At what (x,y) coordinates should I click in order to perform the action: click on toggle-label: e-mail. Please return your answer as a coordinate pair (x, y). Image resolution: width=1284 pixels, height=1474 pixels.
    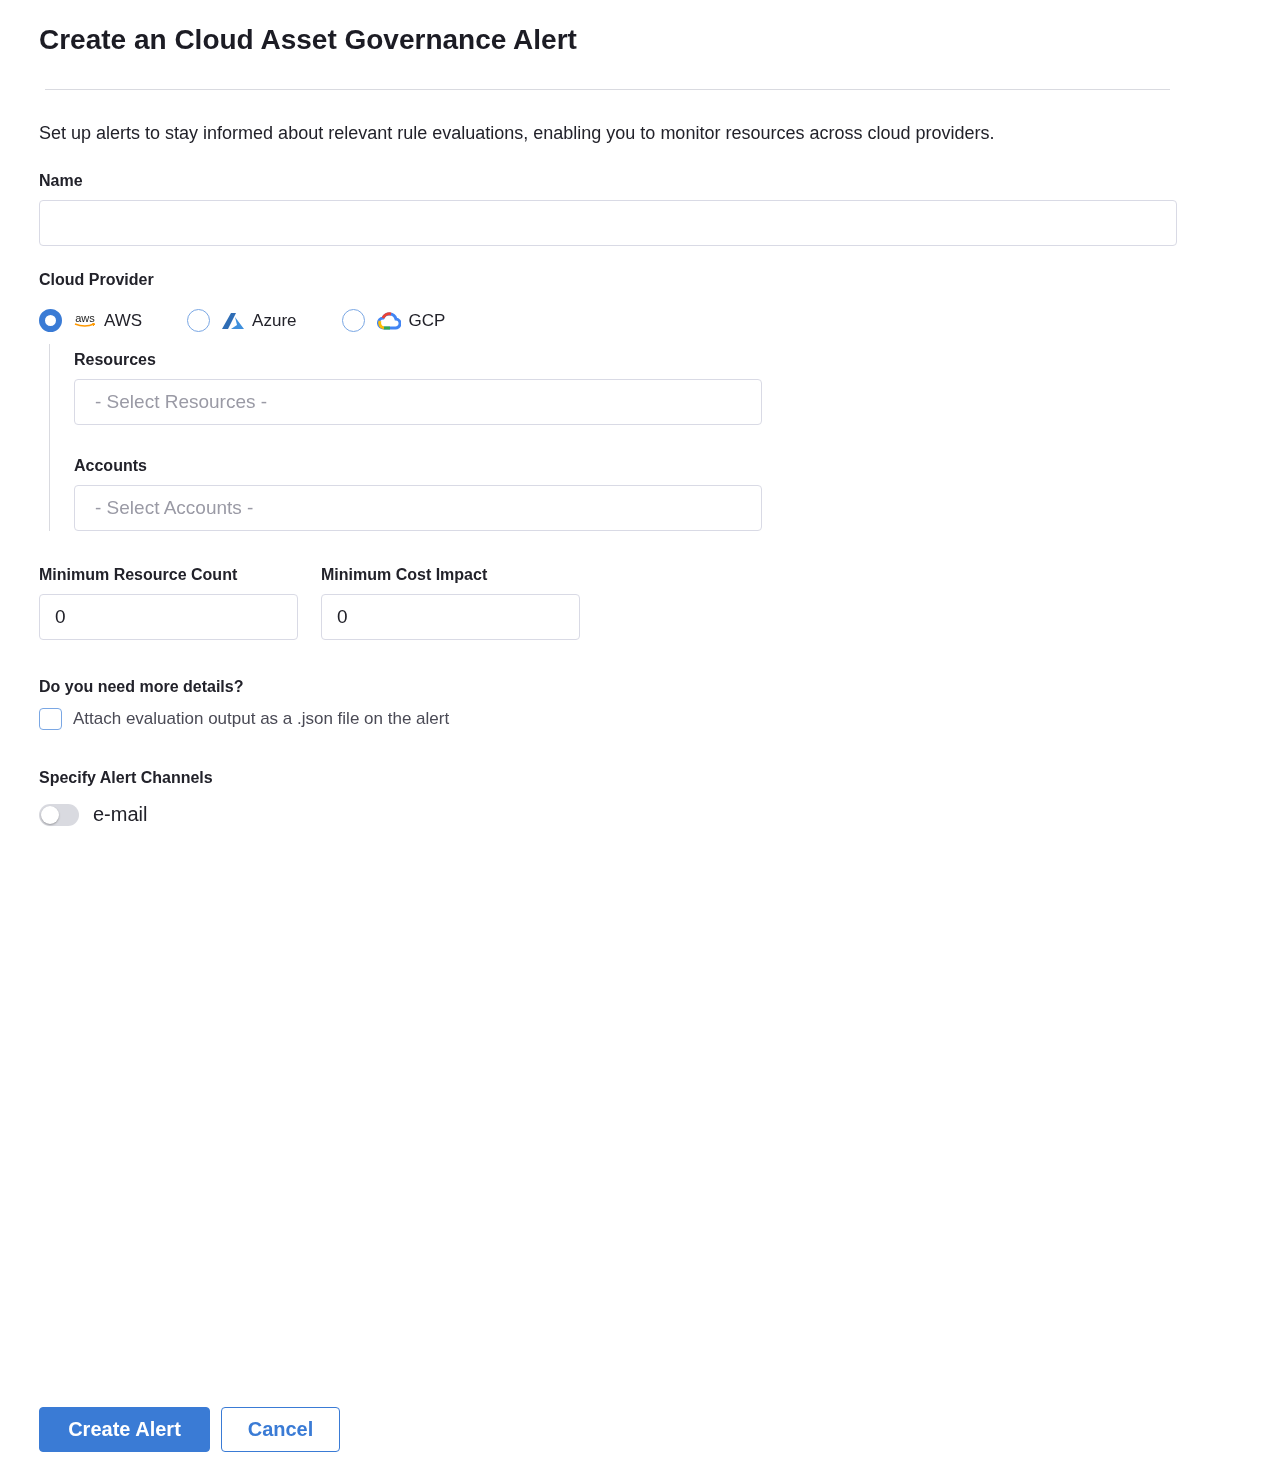
    Looking at the image, I should click on (120, 814).